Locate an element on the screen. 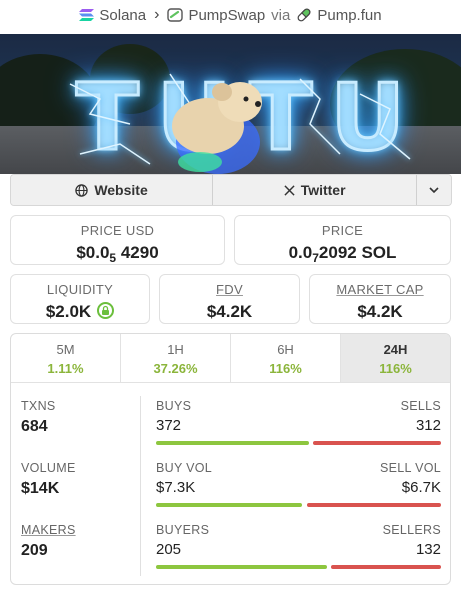 This screenshot has width=461, height=594. price-usd-zero-count: 5 is located at coordinates (113, 258).